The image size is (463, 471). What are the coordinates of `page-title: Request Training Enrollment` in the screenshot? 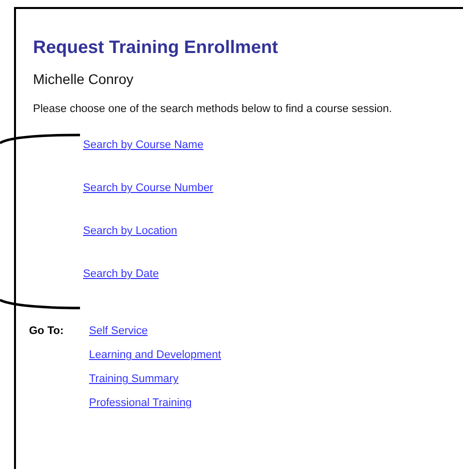 It's located at (155, 47).